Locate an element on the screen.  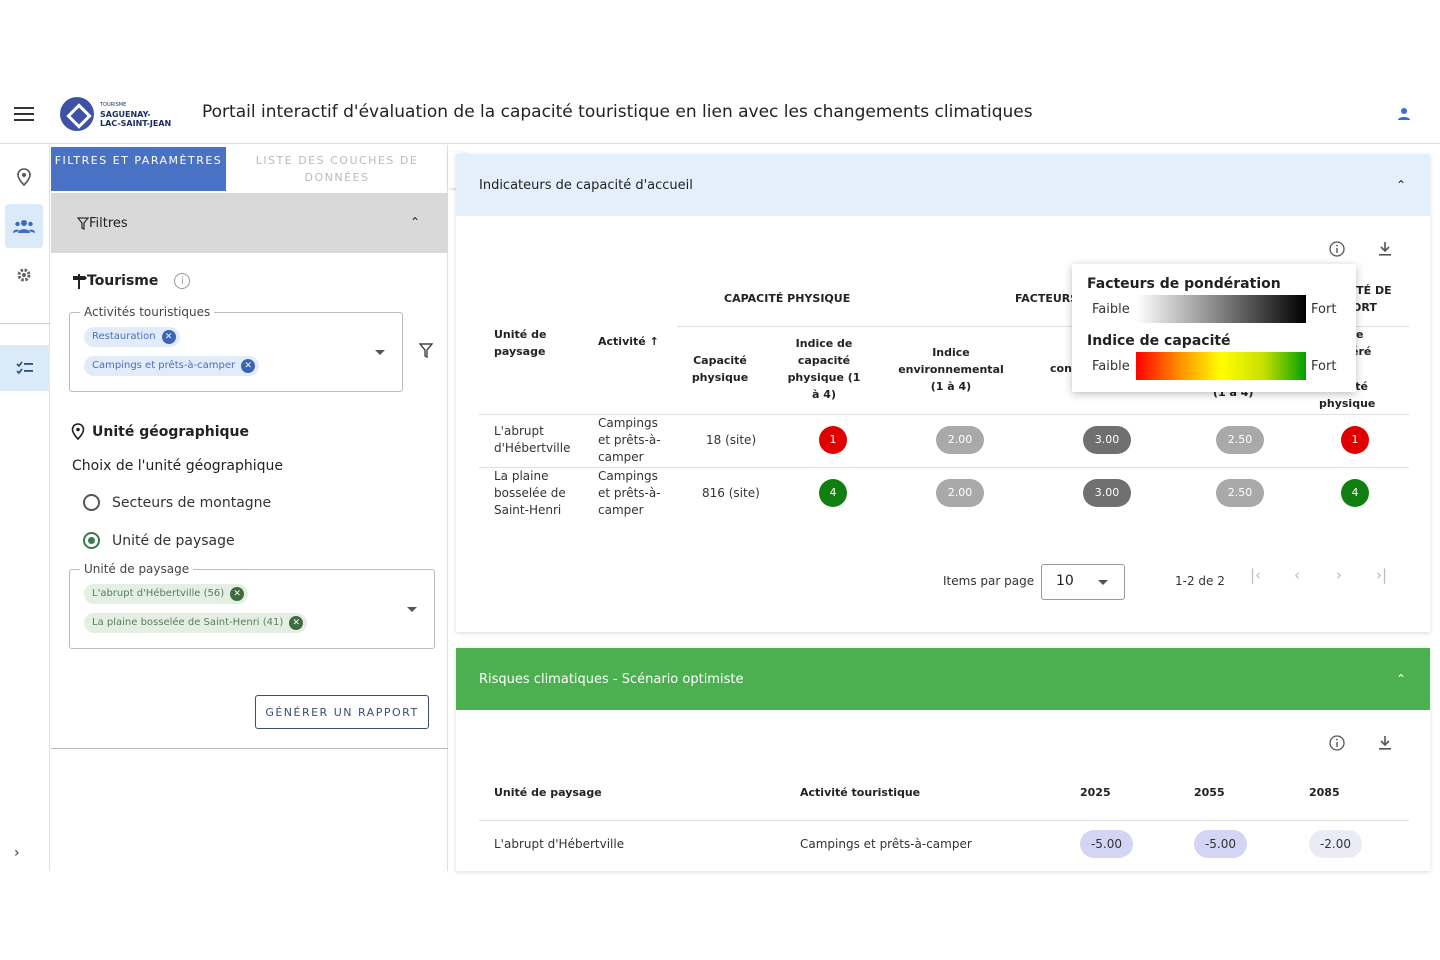
col-con: con is located at coordinates (1061, 368).